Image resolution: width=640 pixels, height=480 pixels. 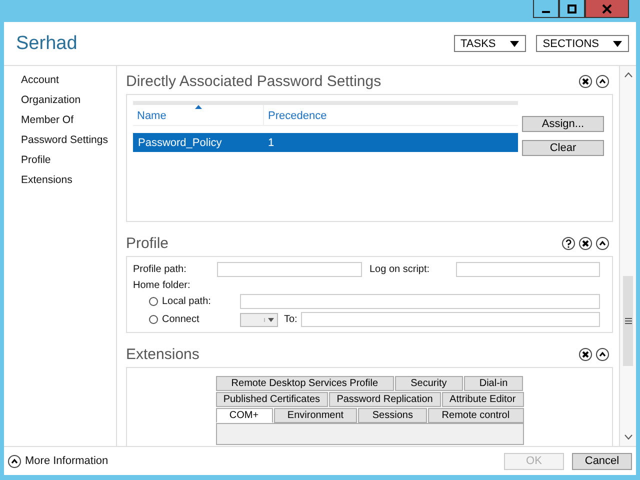 I want to click on tab: Remote control, so click(x=476, y=415).